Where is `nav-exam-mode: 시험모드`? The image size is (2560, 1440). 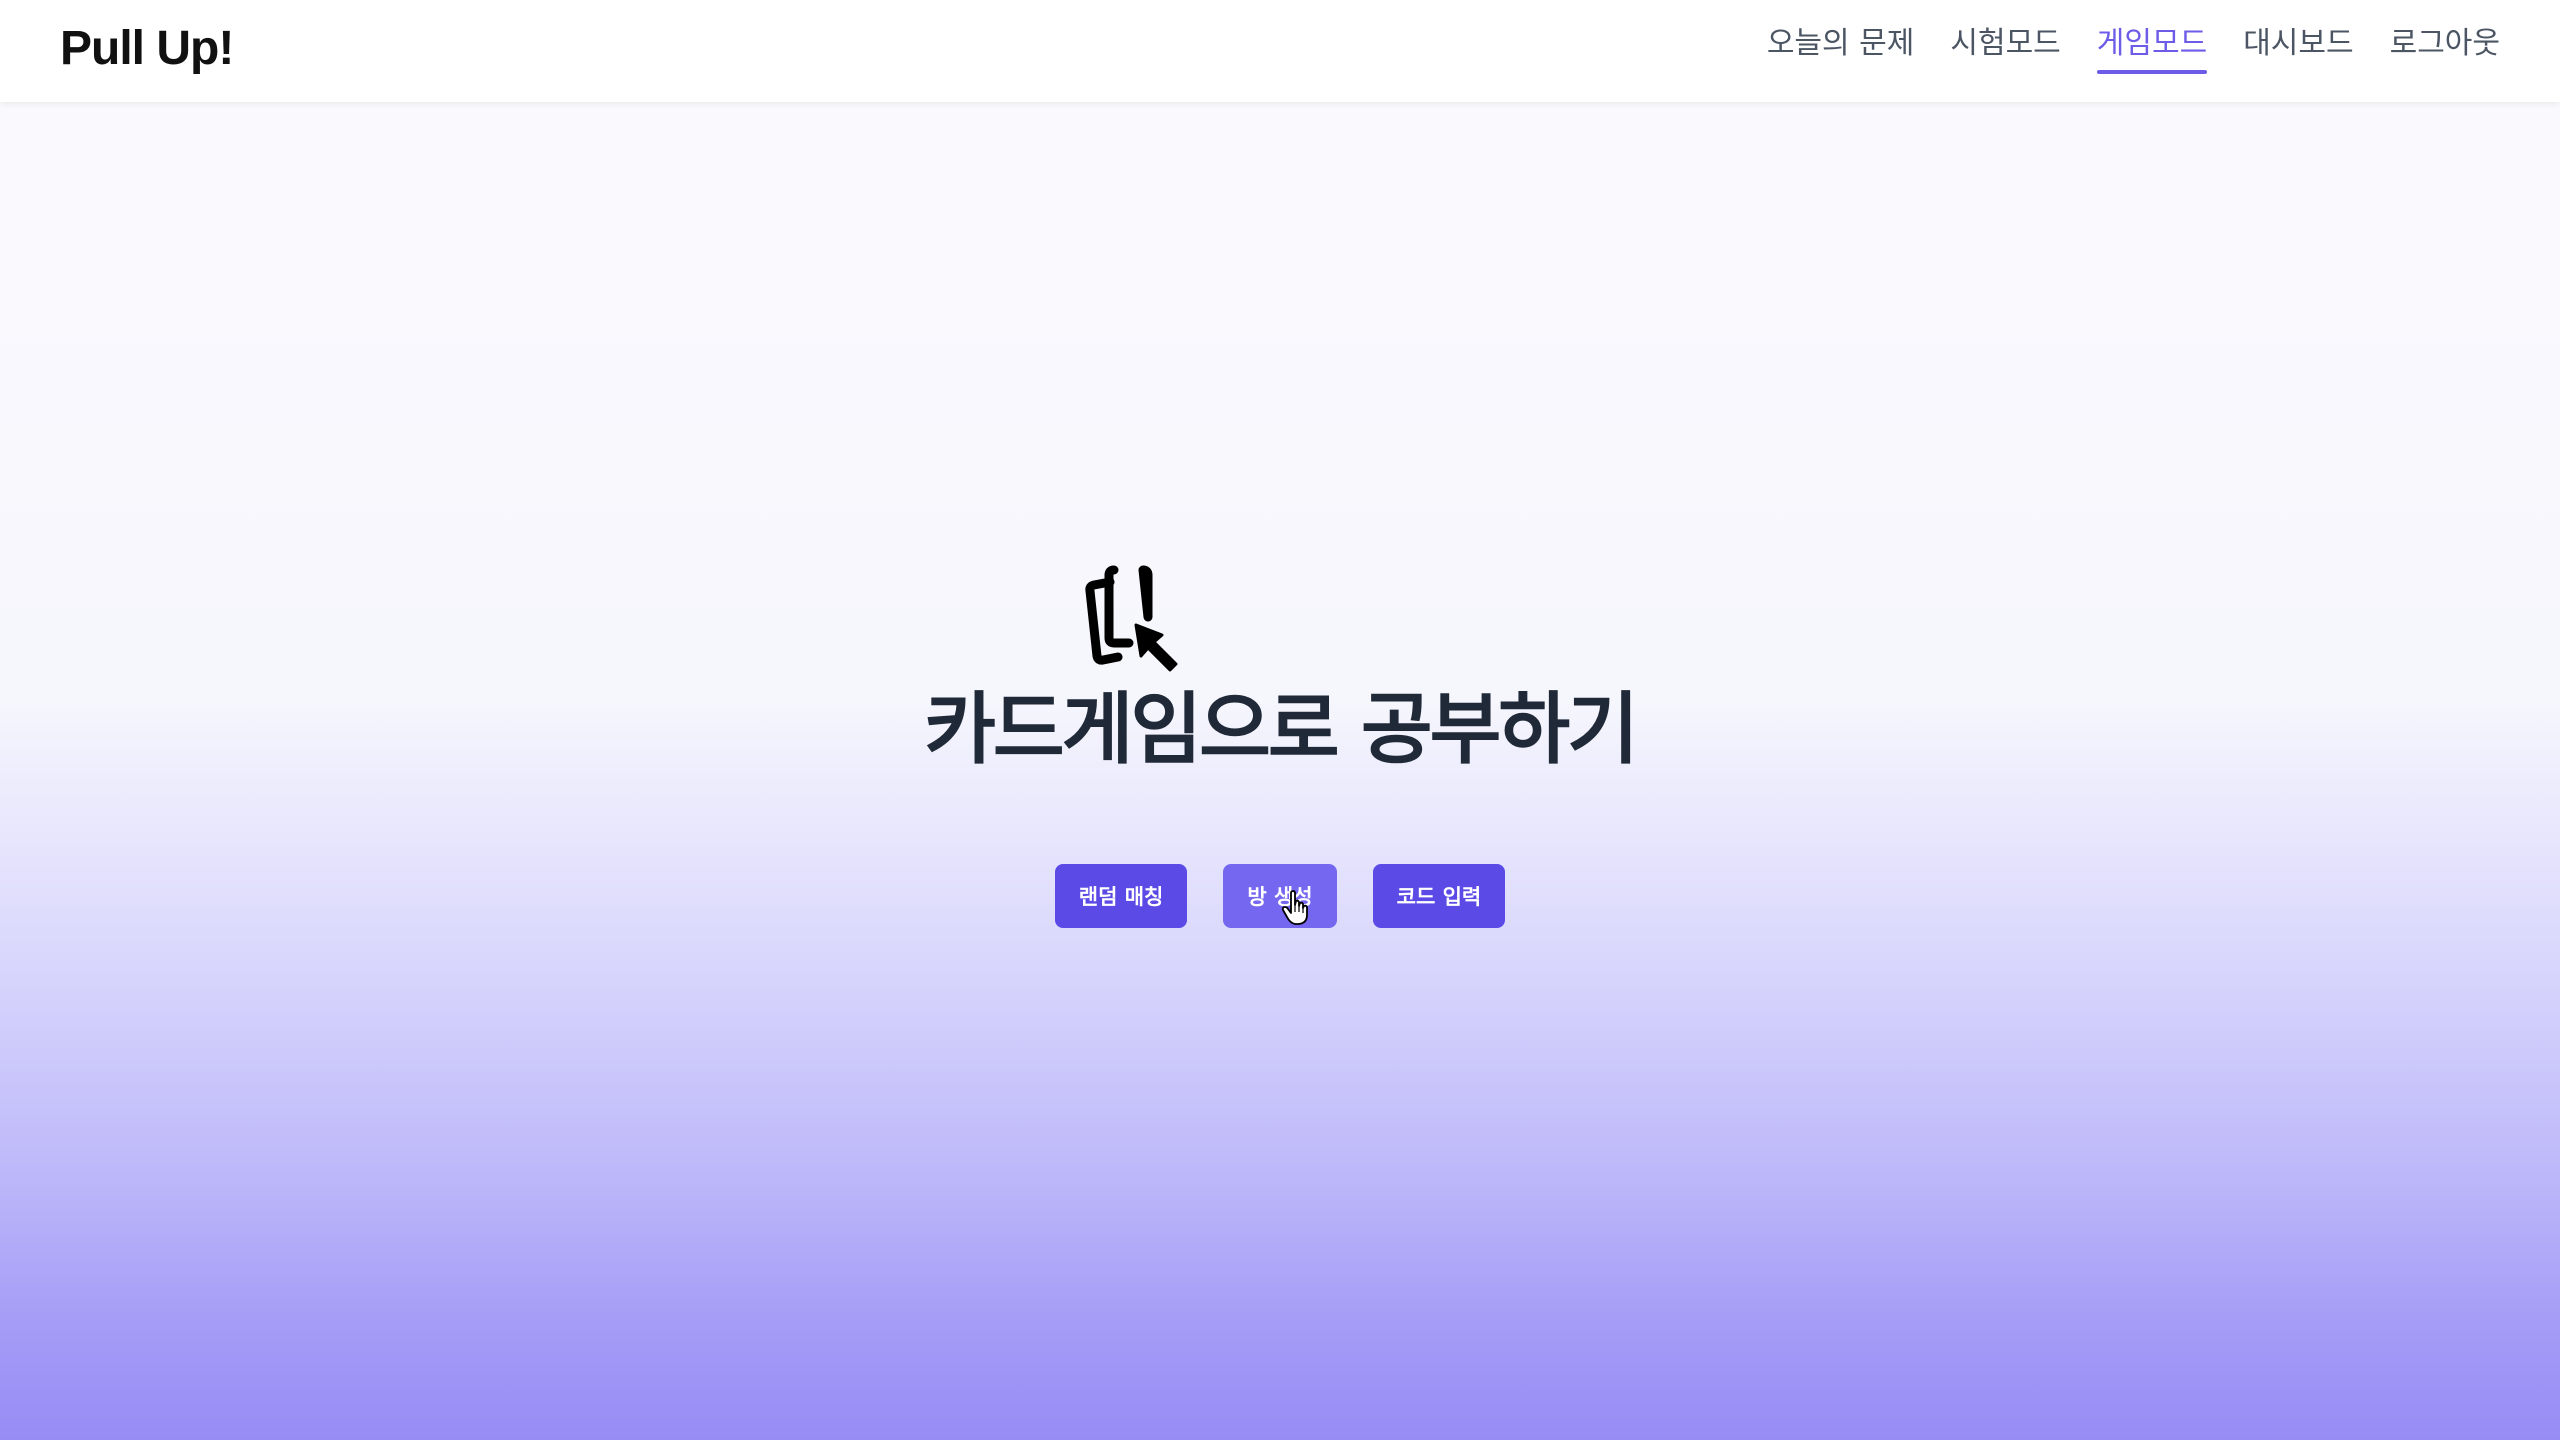
nav-exam-mode: 시험모드 is located at coordinates (2005, 46).